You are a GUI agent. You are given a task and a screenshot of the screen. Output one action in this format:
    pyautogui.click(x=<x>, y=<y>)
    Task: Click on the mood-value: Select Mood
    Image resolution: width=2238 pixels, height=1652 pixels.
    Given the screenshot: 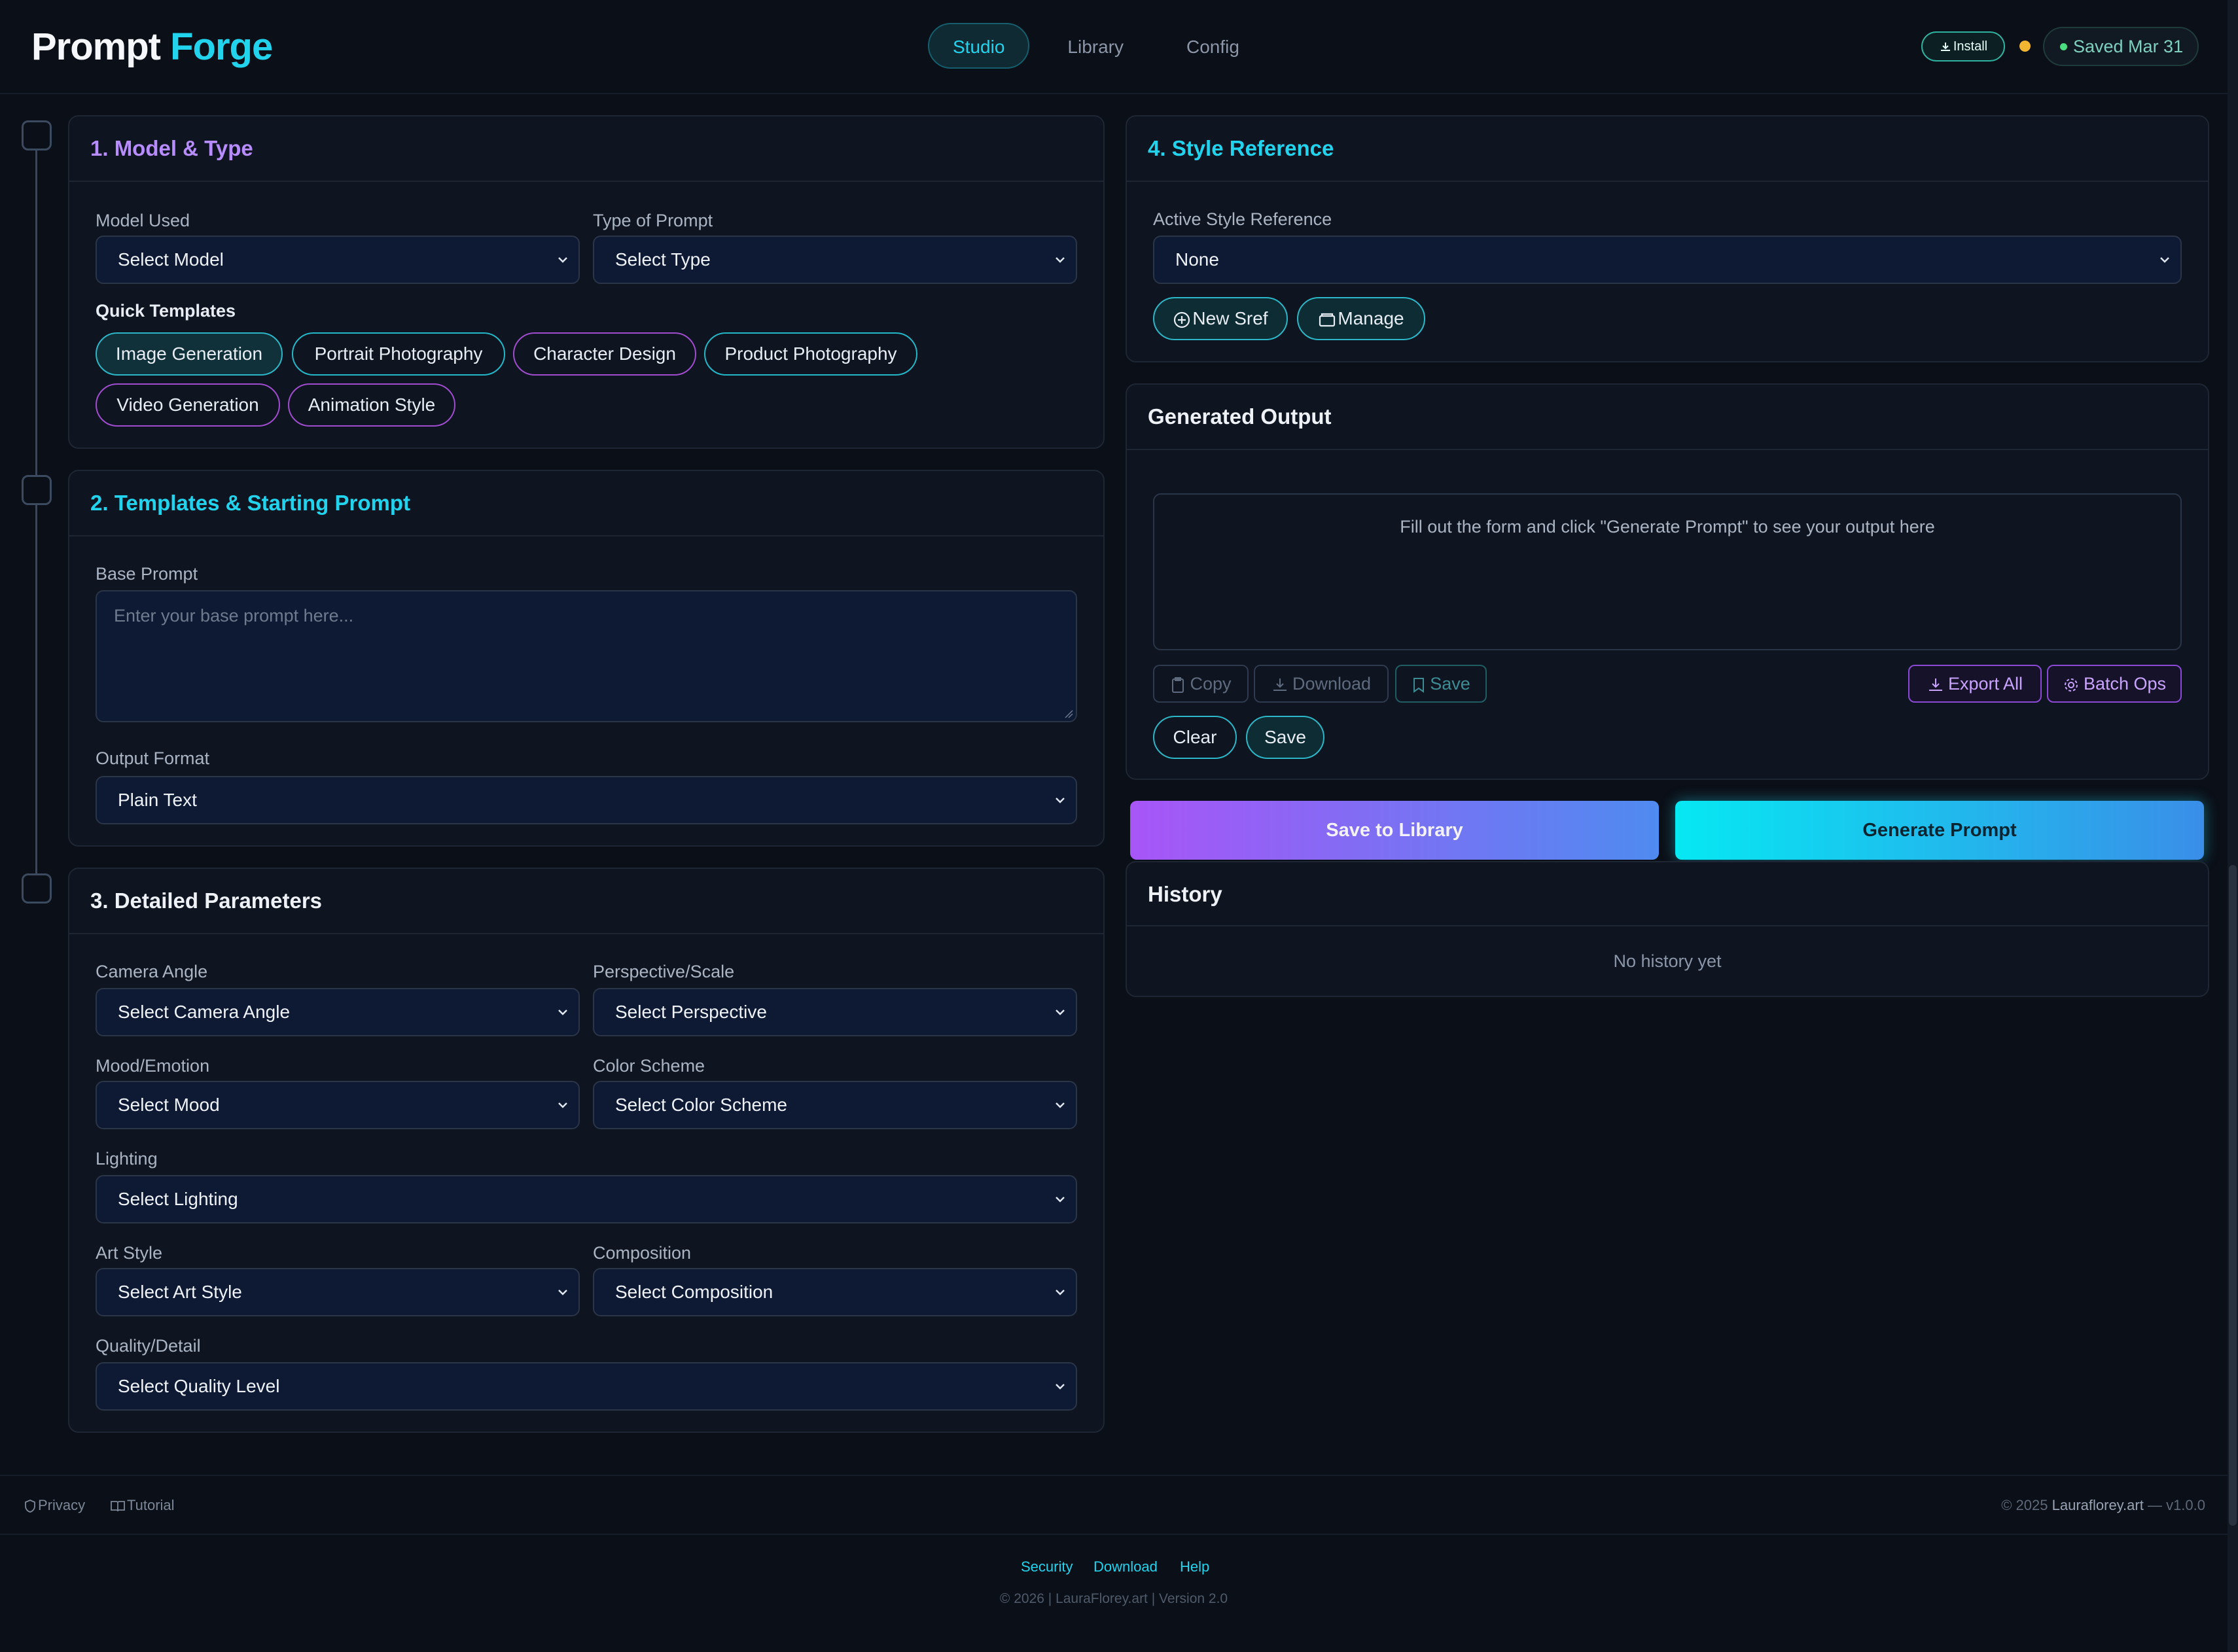 What is the action you would take?
    pyautogui.click(x=169, y=1105)
    